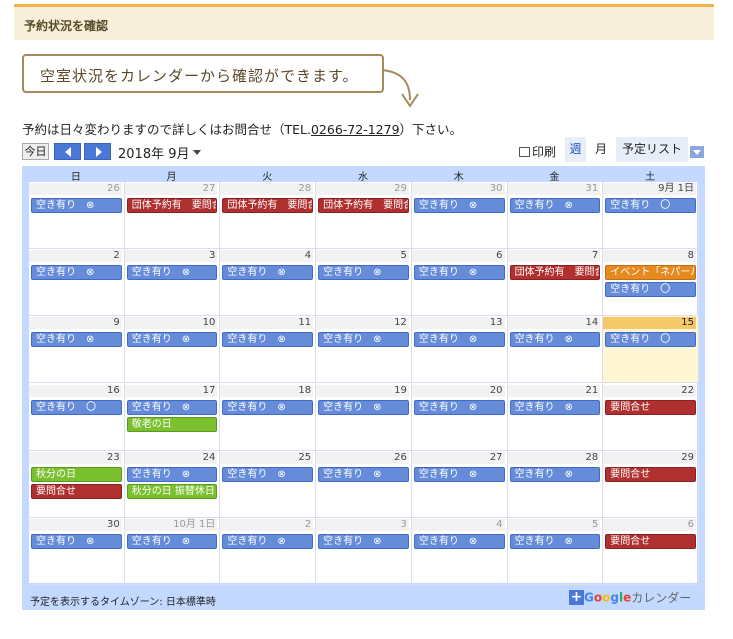 The height and width of the screenshot is (639, 733). What do you see at coordinates (77, 417) in the screenshot?
I see `day-cell: 16 空き有り 〇` at bounding box center [77, 417].